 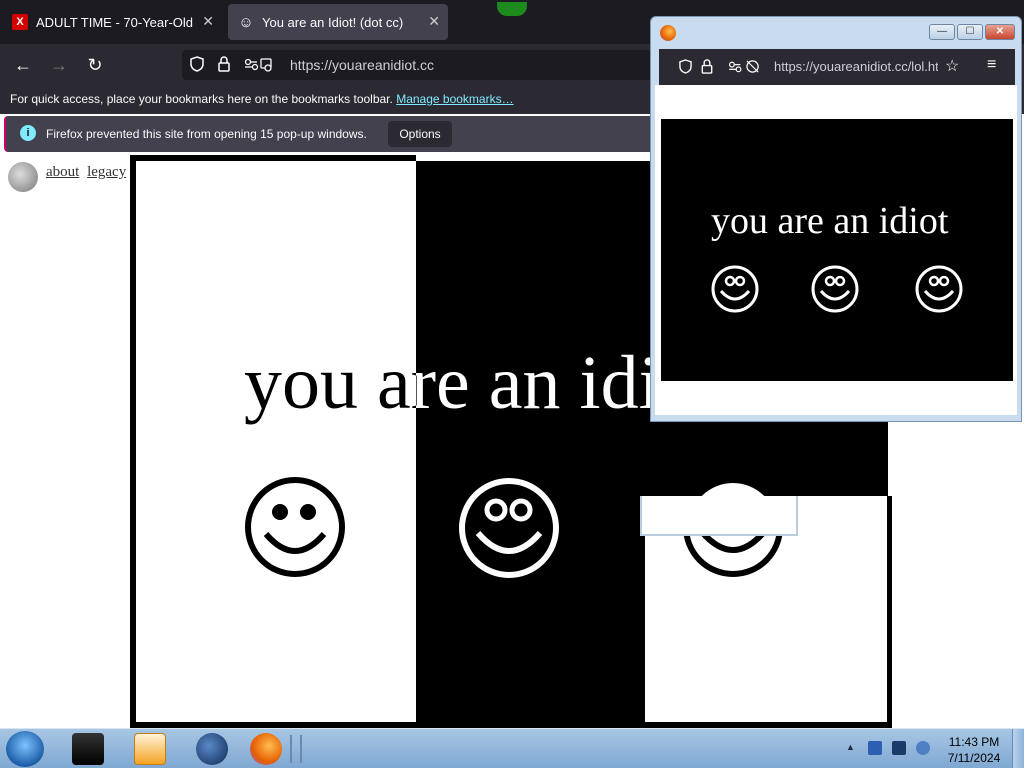 What do you see at coordinates (246, 22) in the screenshot?
I see `smiley-favicon-icon: ☺` at bounding box center [246, 22].